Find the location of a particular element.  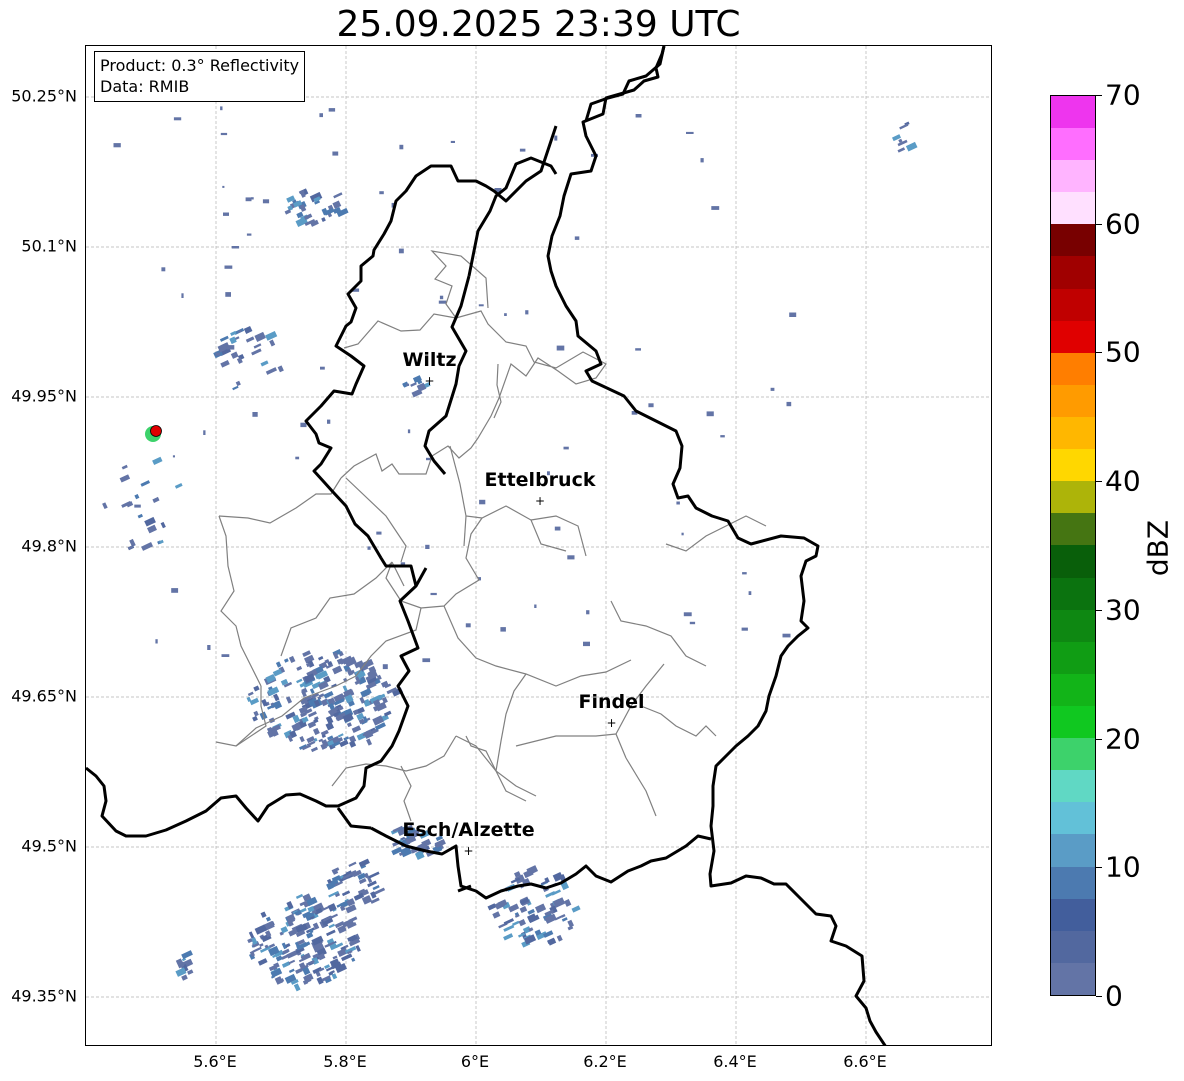

colorbar-tick is located at coordinates (1099, 996).